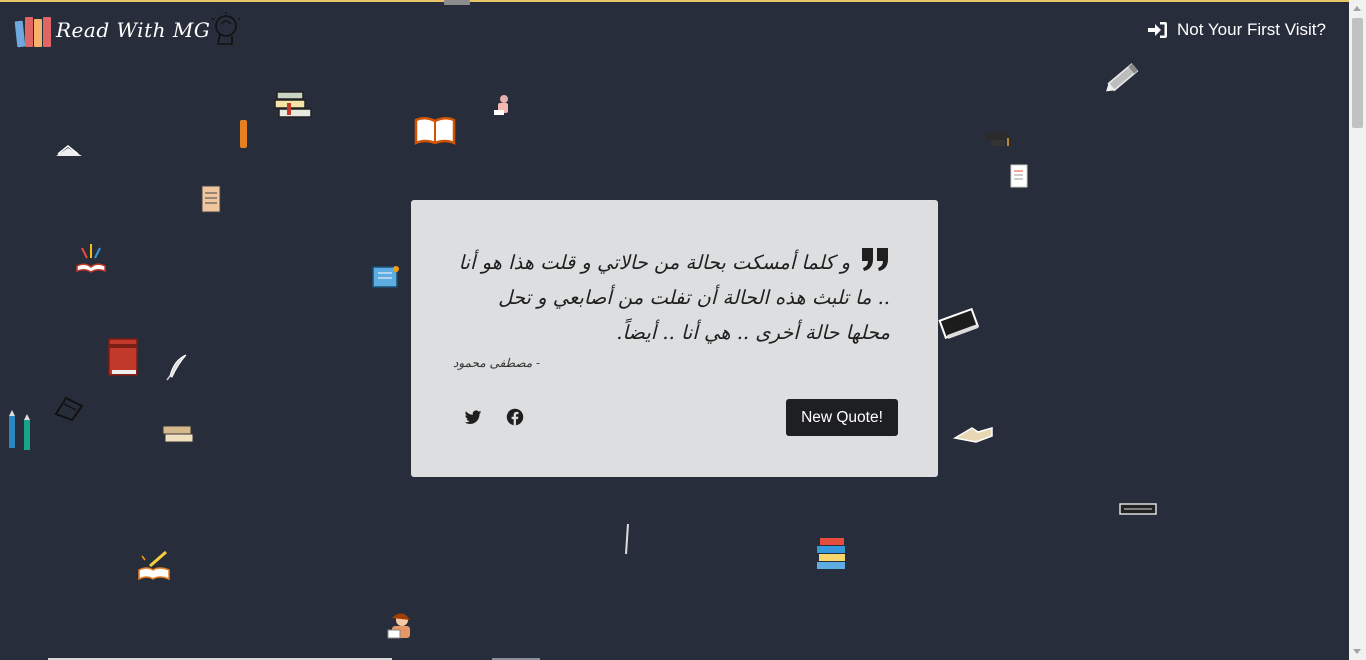 This screenshot has height=660, width=1366. Describe the element at coordinates (1357, 73) in the screenshot. I see `scroll-thumb` at that location.